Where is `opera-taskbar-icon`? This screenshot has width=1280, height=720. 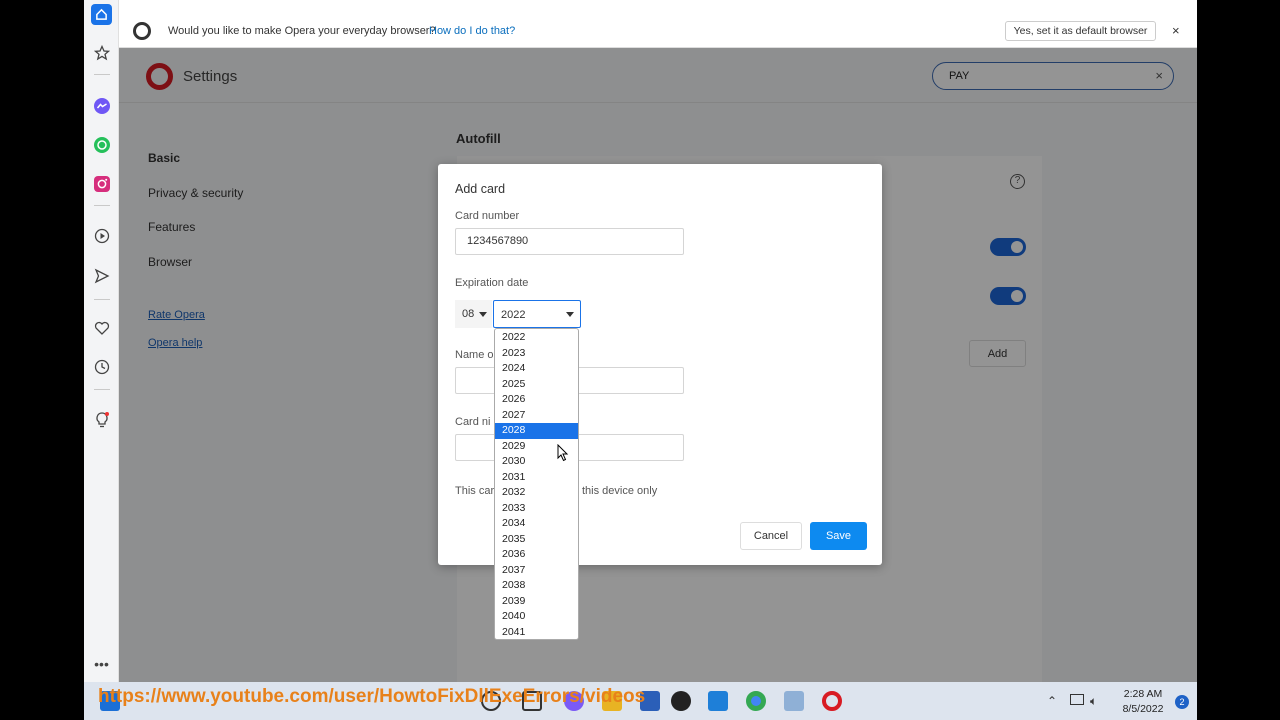 opera-taskbar-icon is located at coordinates (832, 701).